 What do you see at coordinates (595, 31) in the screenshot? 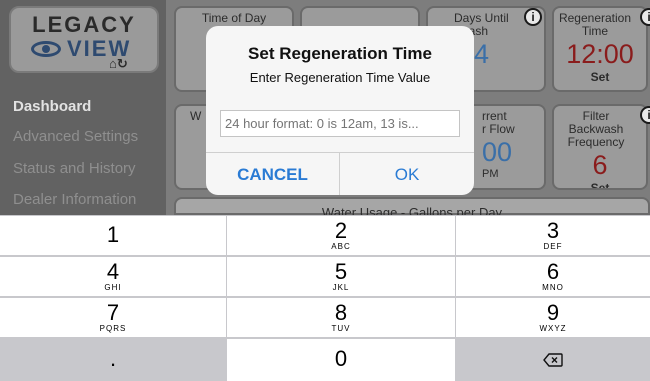
I see `tile-title-line2: Time` at bounding box center [595, 31].